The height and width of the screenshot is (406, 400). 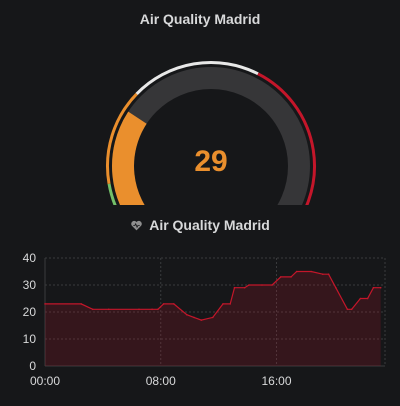 What do you see at coordinates (32, 366) in the screenshot?
I see `y-tick-label-0: 0` at bounding box center [32, 366].